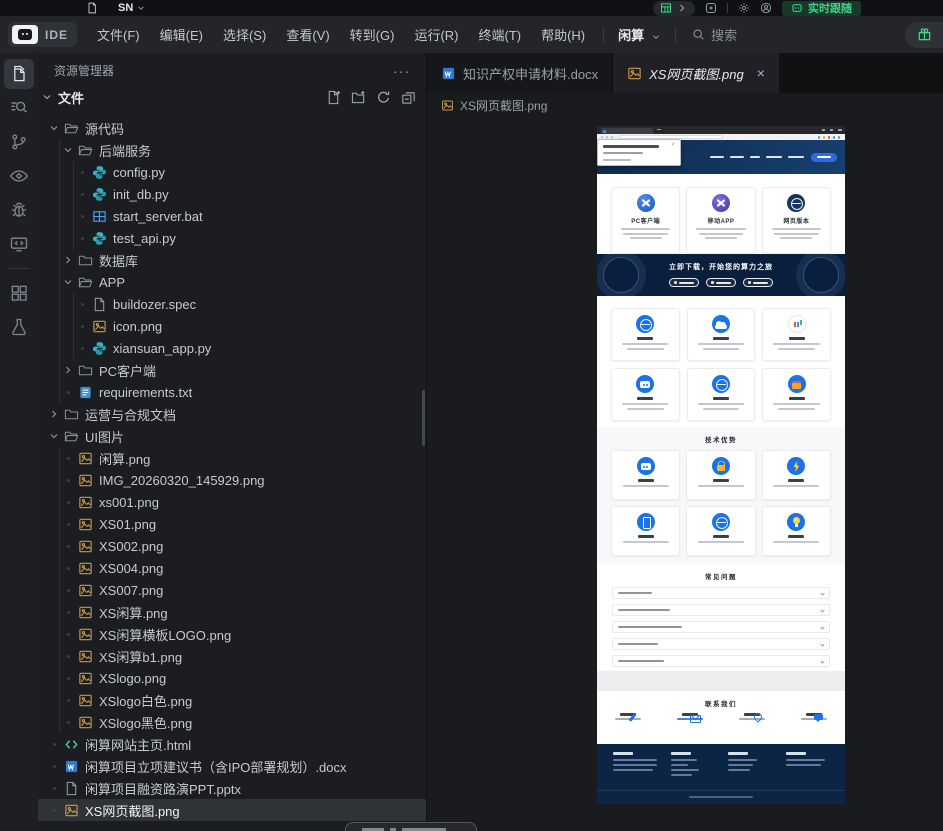 The height and width of the screenshot is (831, 943). Describe the element at coordinates (721, 577) in the screenshot. I see `faq-section-title: 常见问题` at that location.